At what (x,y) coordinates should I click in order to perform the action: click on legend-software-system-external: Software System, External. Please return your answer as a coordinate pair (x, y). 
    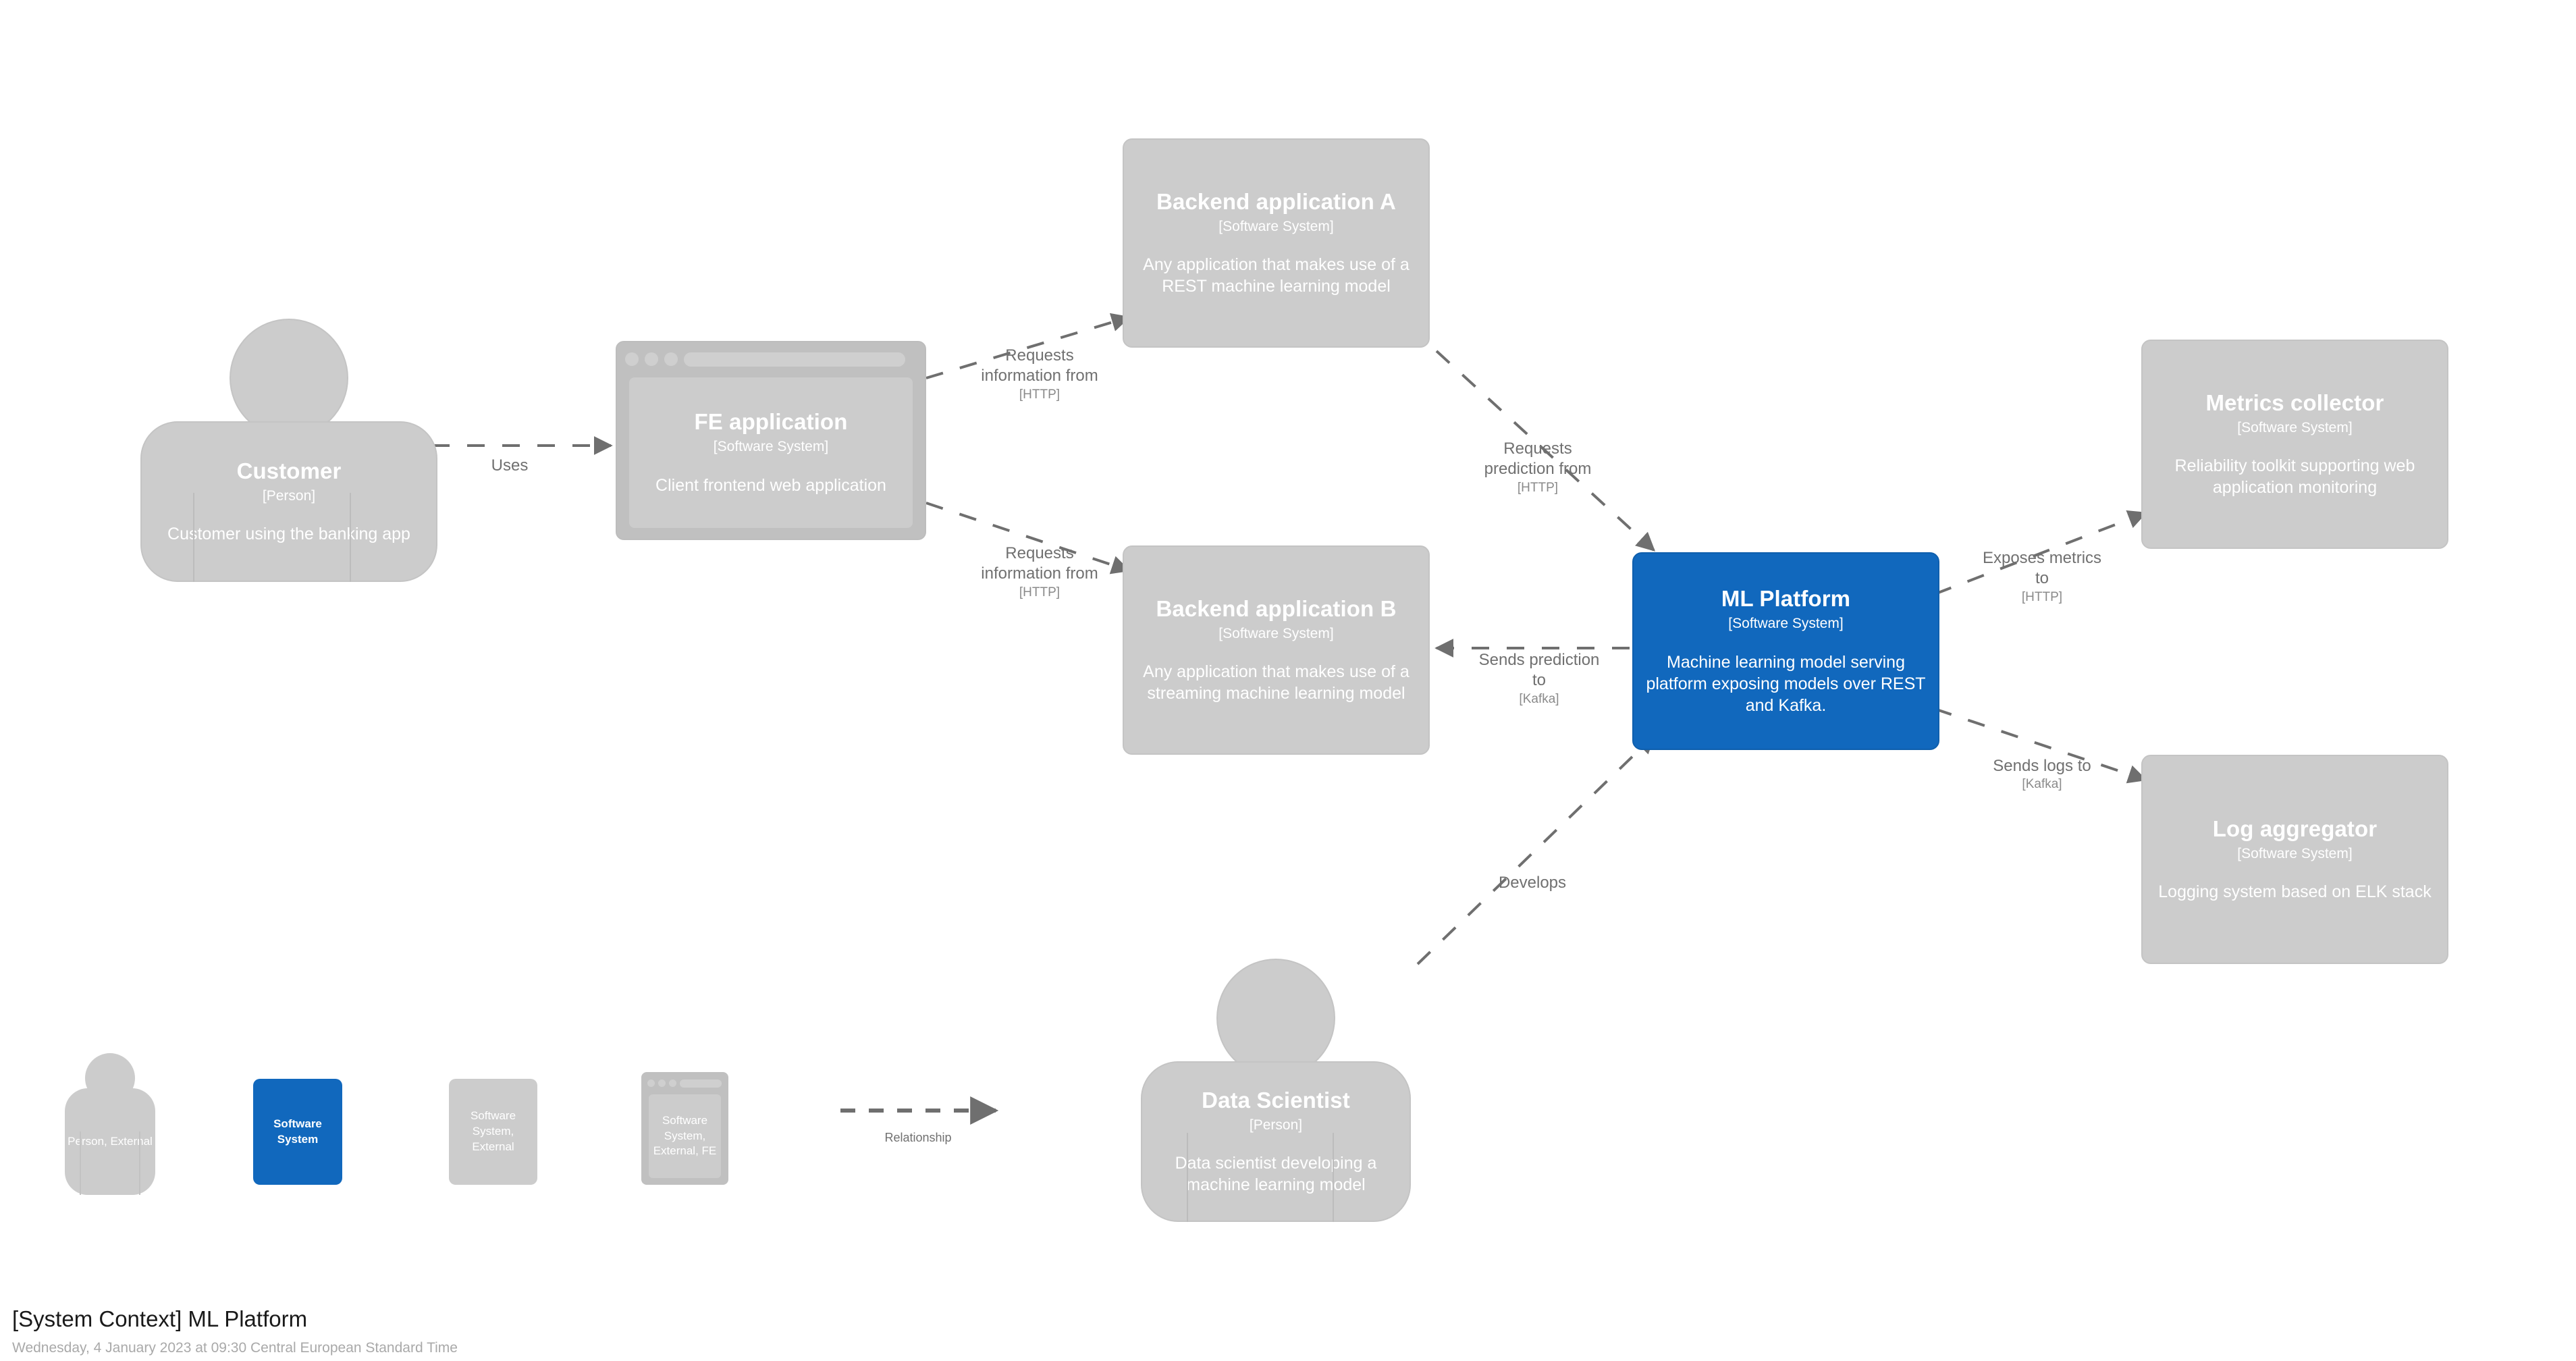
    Looking at the image, I should click on (493, 1132).